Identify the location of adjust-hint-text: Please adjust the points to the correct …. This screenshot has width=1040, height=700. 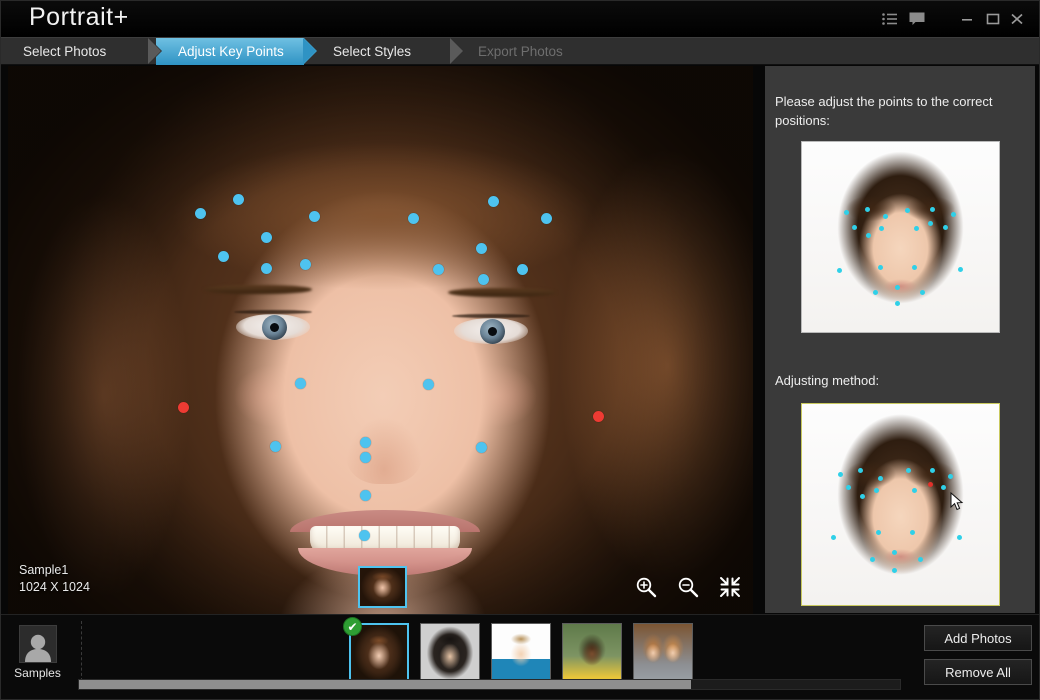
(884, 111).